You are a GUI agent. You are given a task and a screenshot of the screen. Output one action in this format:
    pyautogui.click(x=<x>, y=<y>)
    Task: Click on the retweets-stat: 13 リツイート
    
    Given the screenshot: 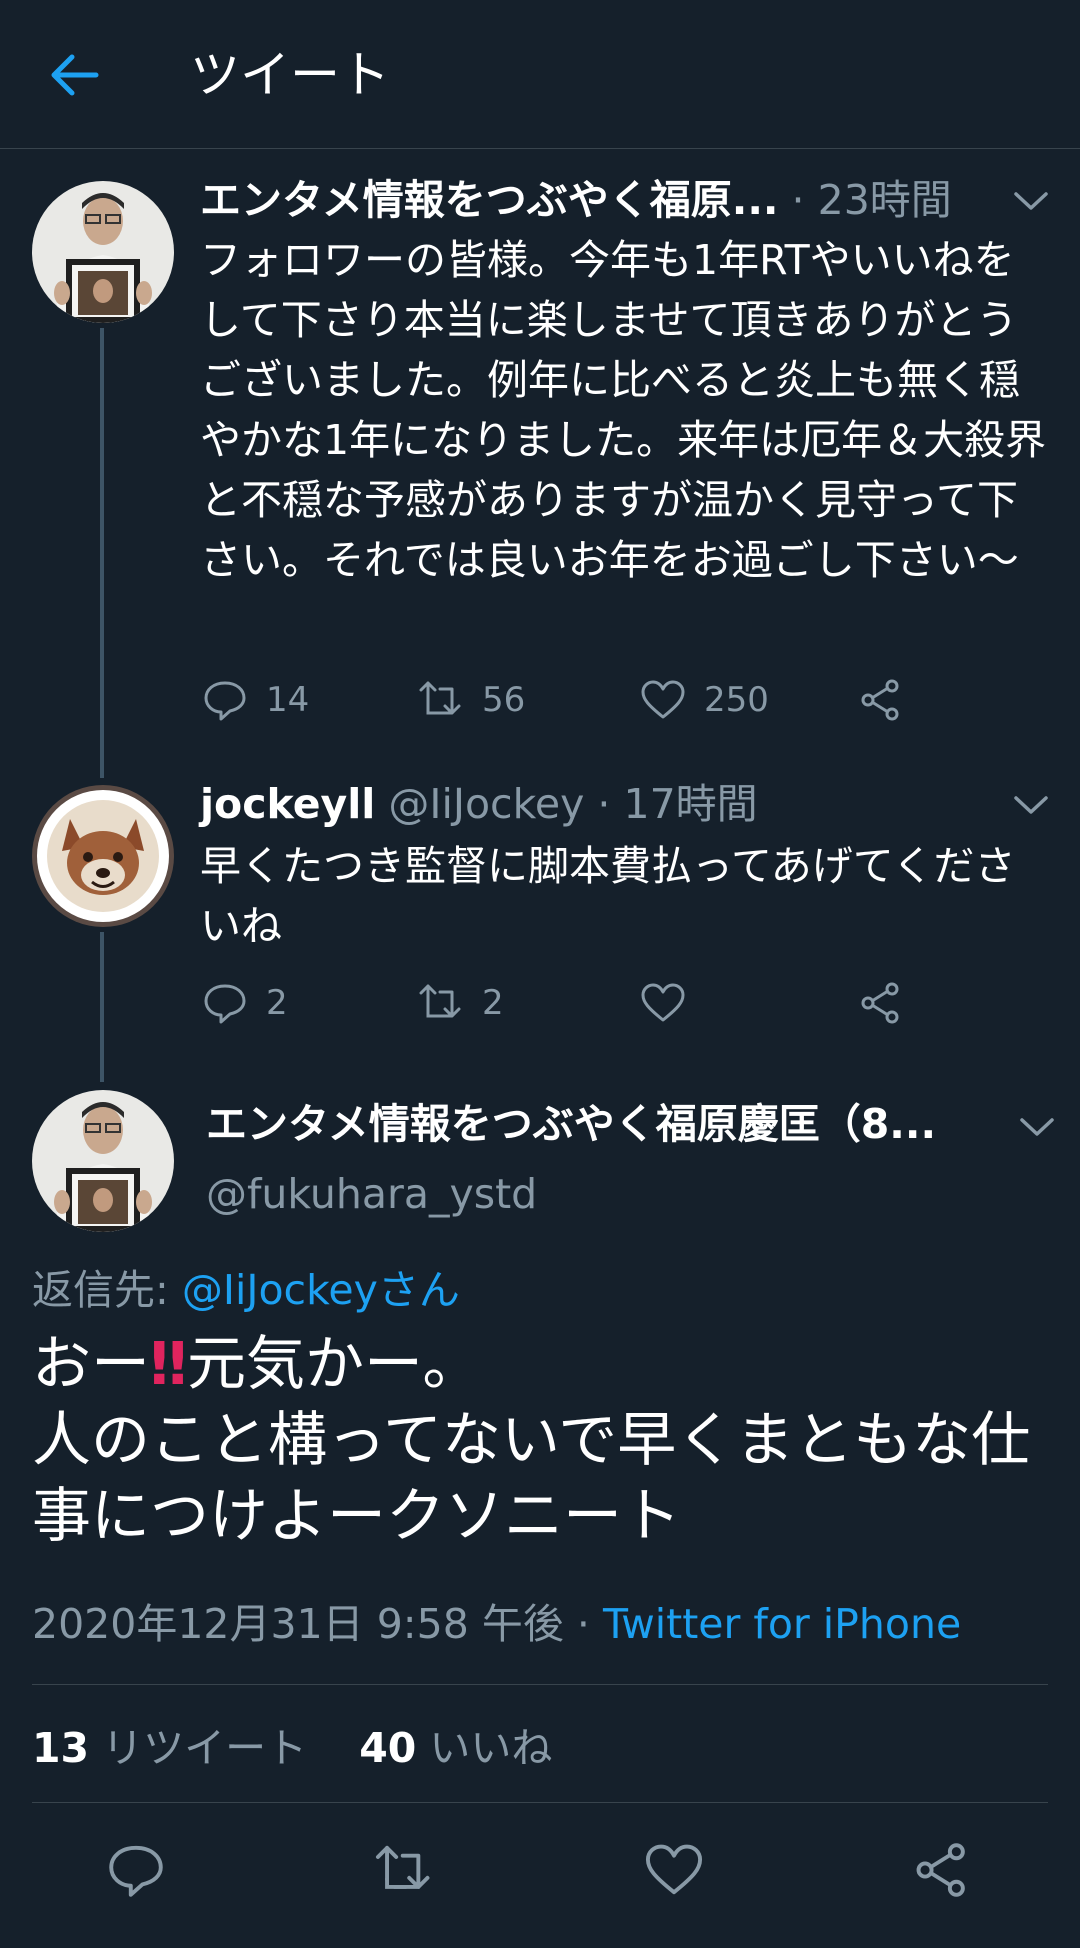 What is the action you would take?
    pyautogui.click(x=169, y=1748)
    